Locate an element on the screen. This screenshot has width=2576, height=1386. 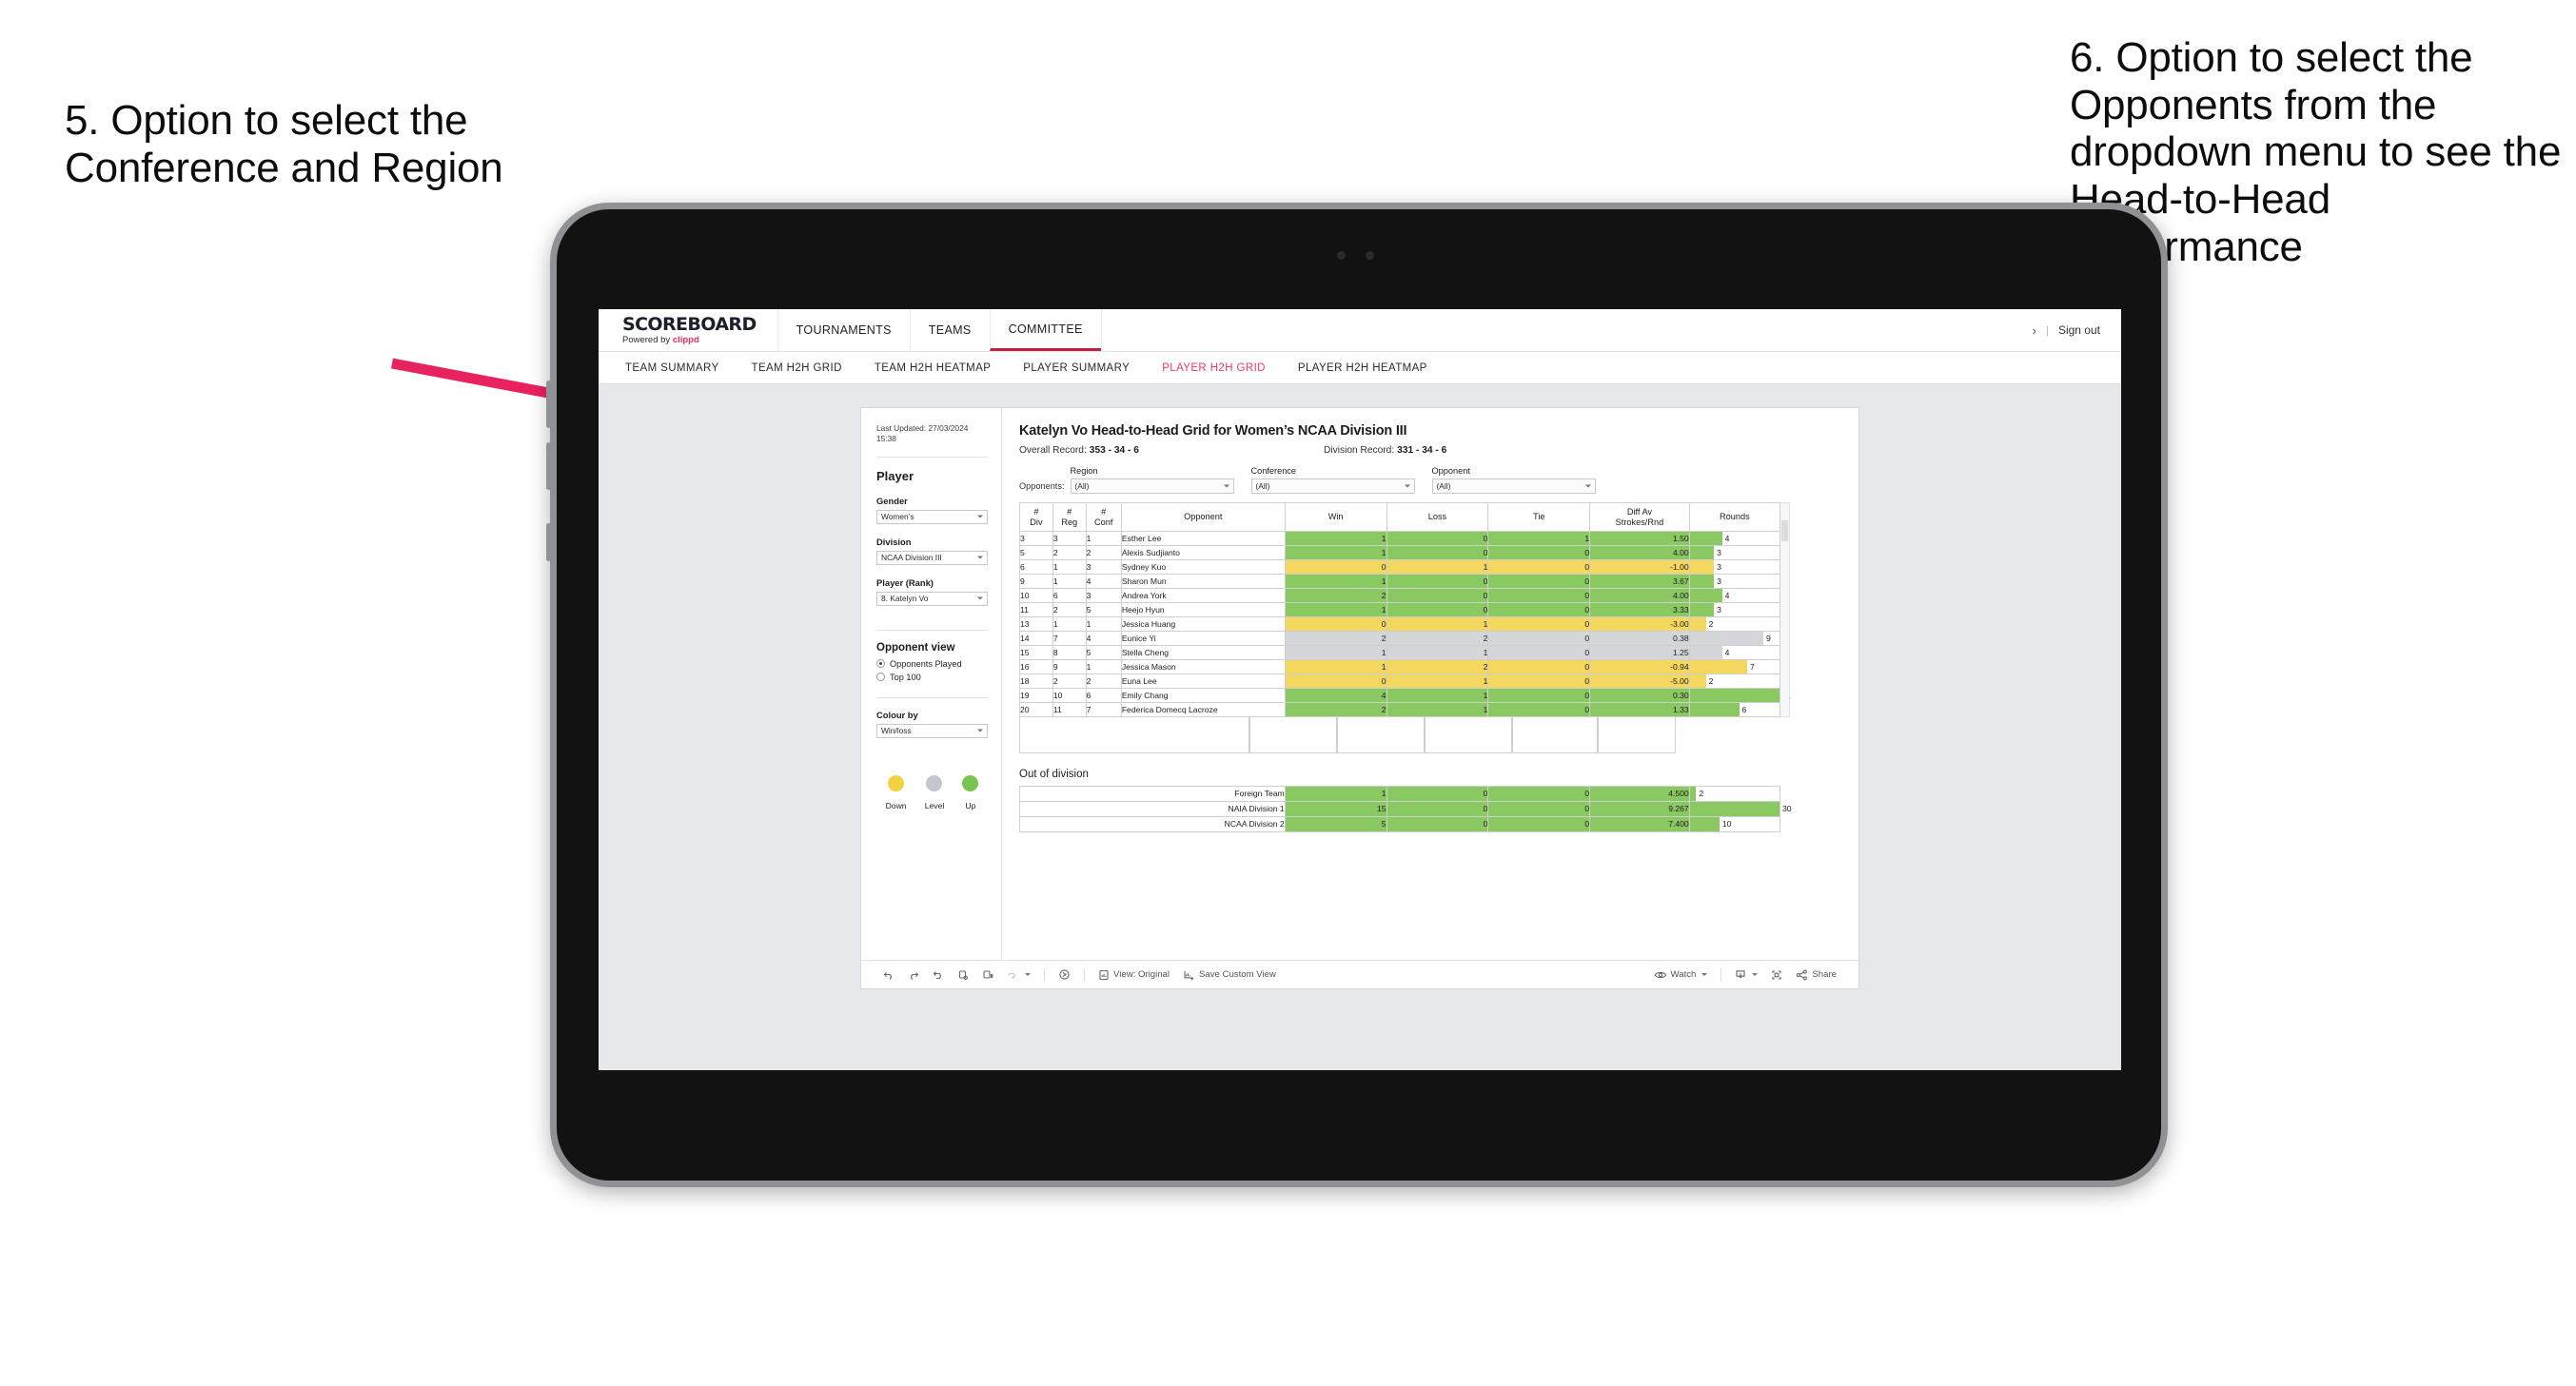
col-reg: # Reg is located at coordinates (1069, 517).